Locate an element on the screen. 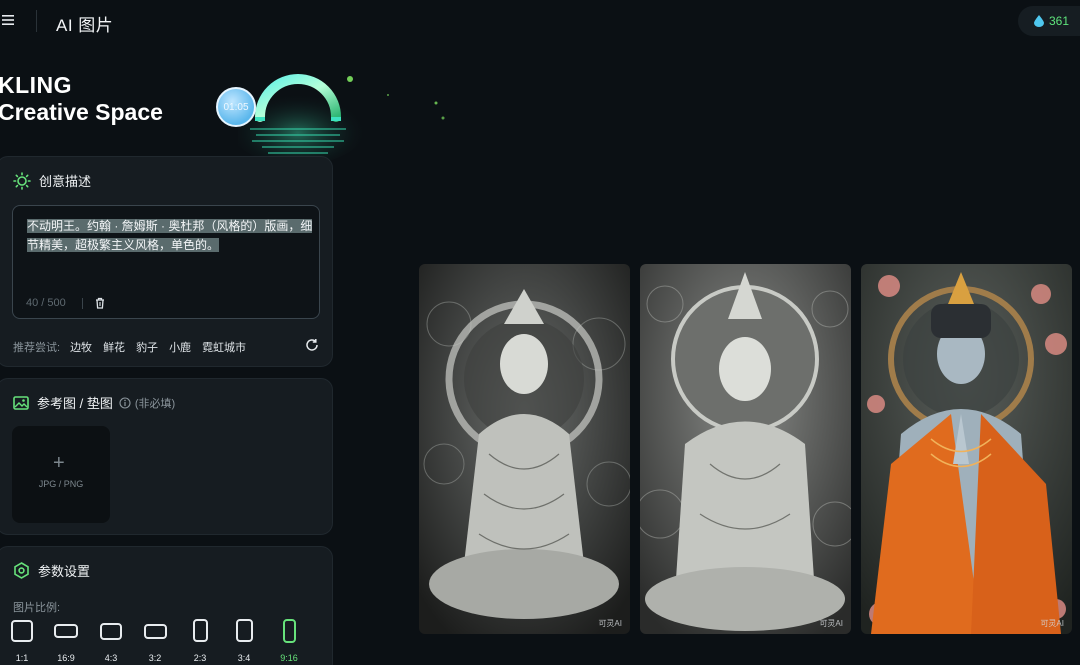 The height and width of the screenshot is (665, 1080). ratio-2-3-icon is located at coordinates (200, 630).